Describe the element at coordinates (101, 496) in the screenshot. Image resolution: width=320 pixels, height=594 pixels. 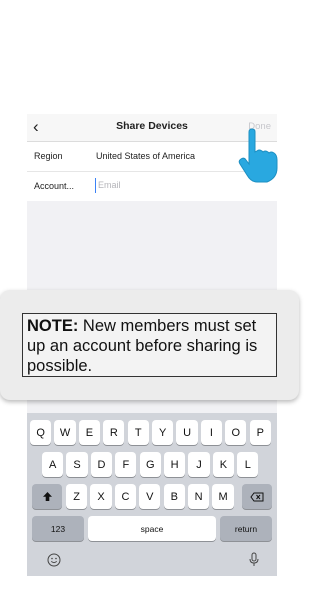
I see `key-x: X` at that location.